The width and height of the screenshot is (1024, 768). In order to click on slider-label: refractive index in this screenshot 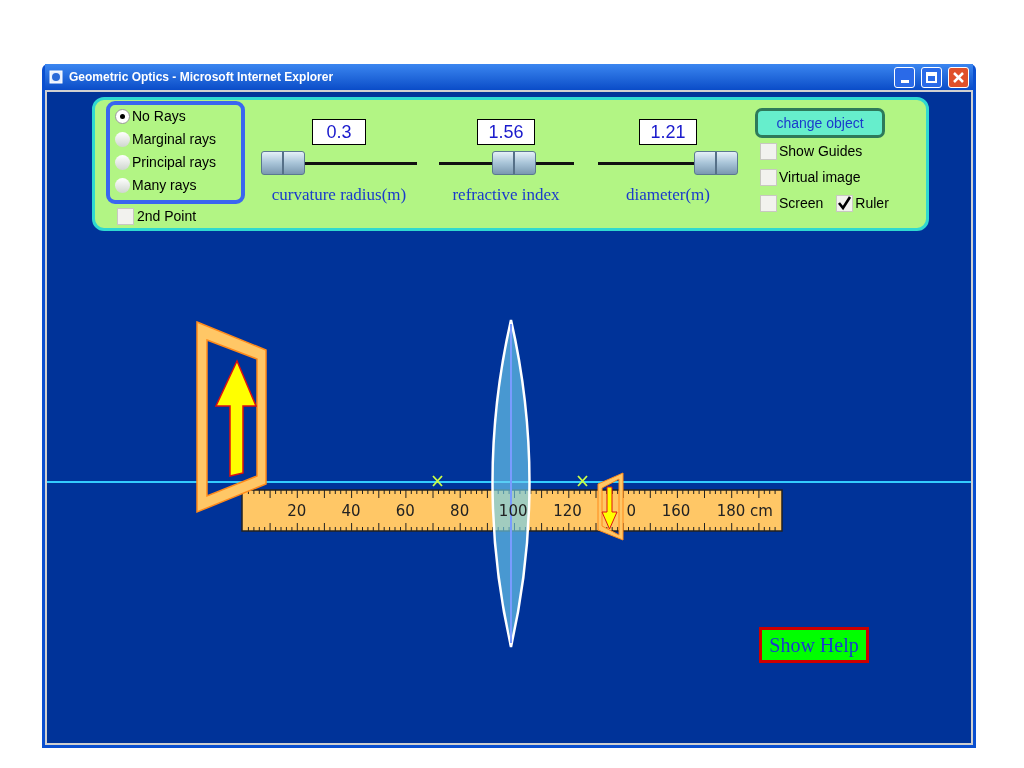, I will do `click(506, 195)`.